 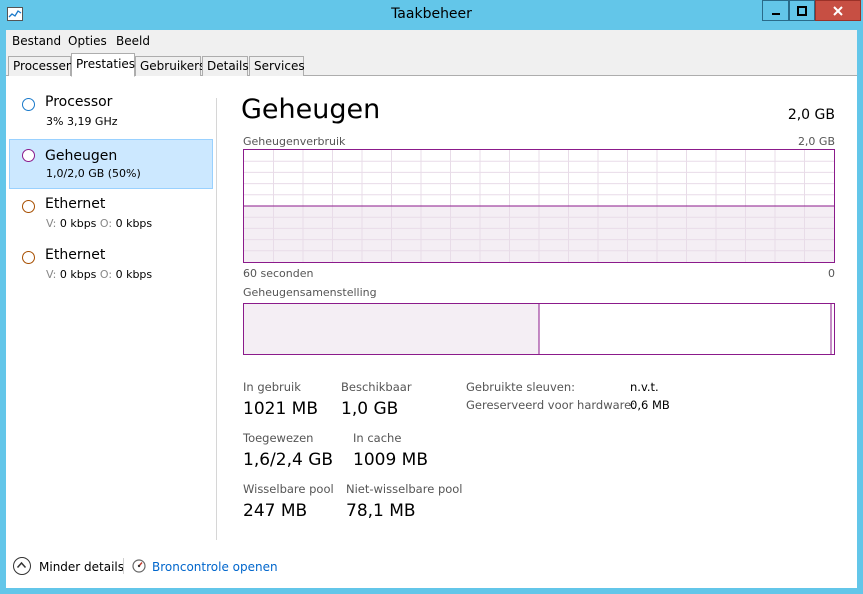 What do you see at coordinates (381, 511) in the screenshot?
I see `nonpaged-pool-value: 78,1 MB` at bounding box center [381, 511].